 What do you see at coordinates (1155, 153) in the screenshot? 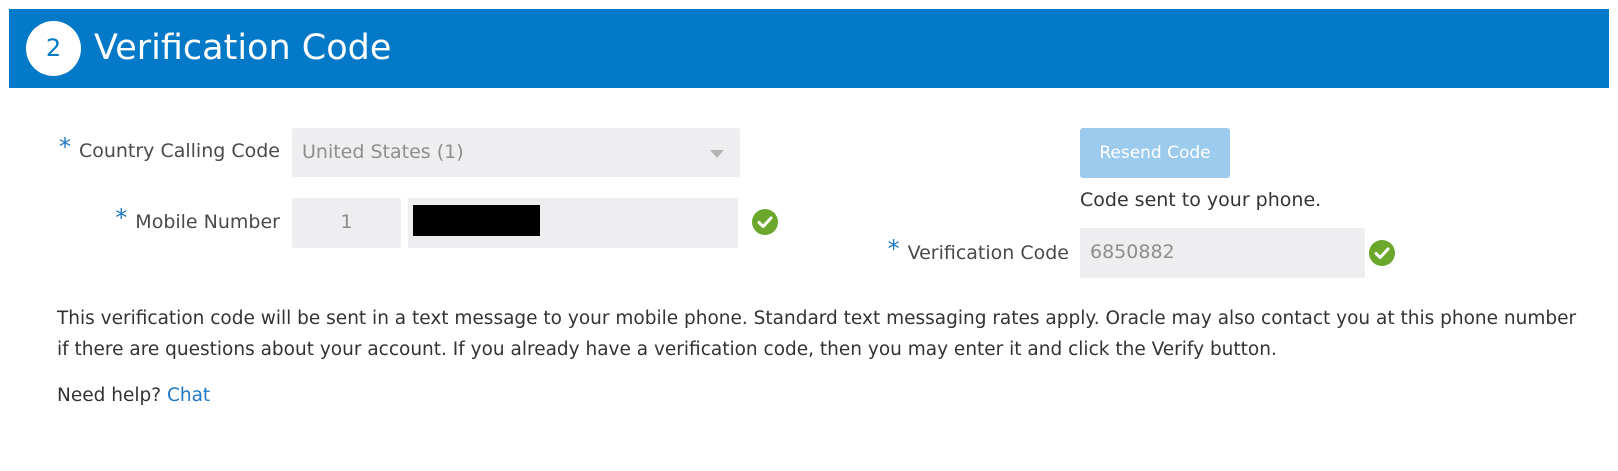
I see `resend-code-button: Resend Code` at bounding box center [1155, 153].